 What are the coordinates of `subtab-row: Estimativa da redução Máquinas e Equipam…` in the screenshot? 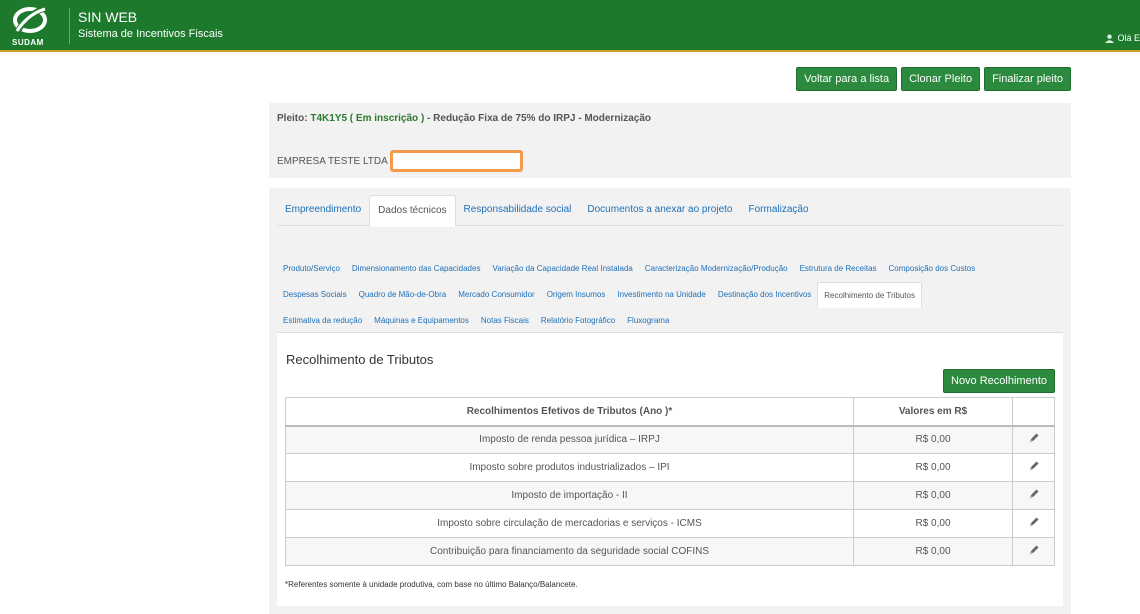 It's located at (670, 321).